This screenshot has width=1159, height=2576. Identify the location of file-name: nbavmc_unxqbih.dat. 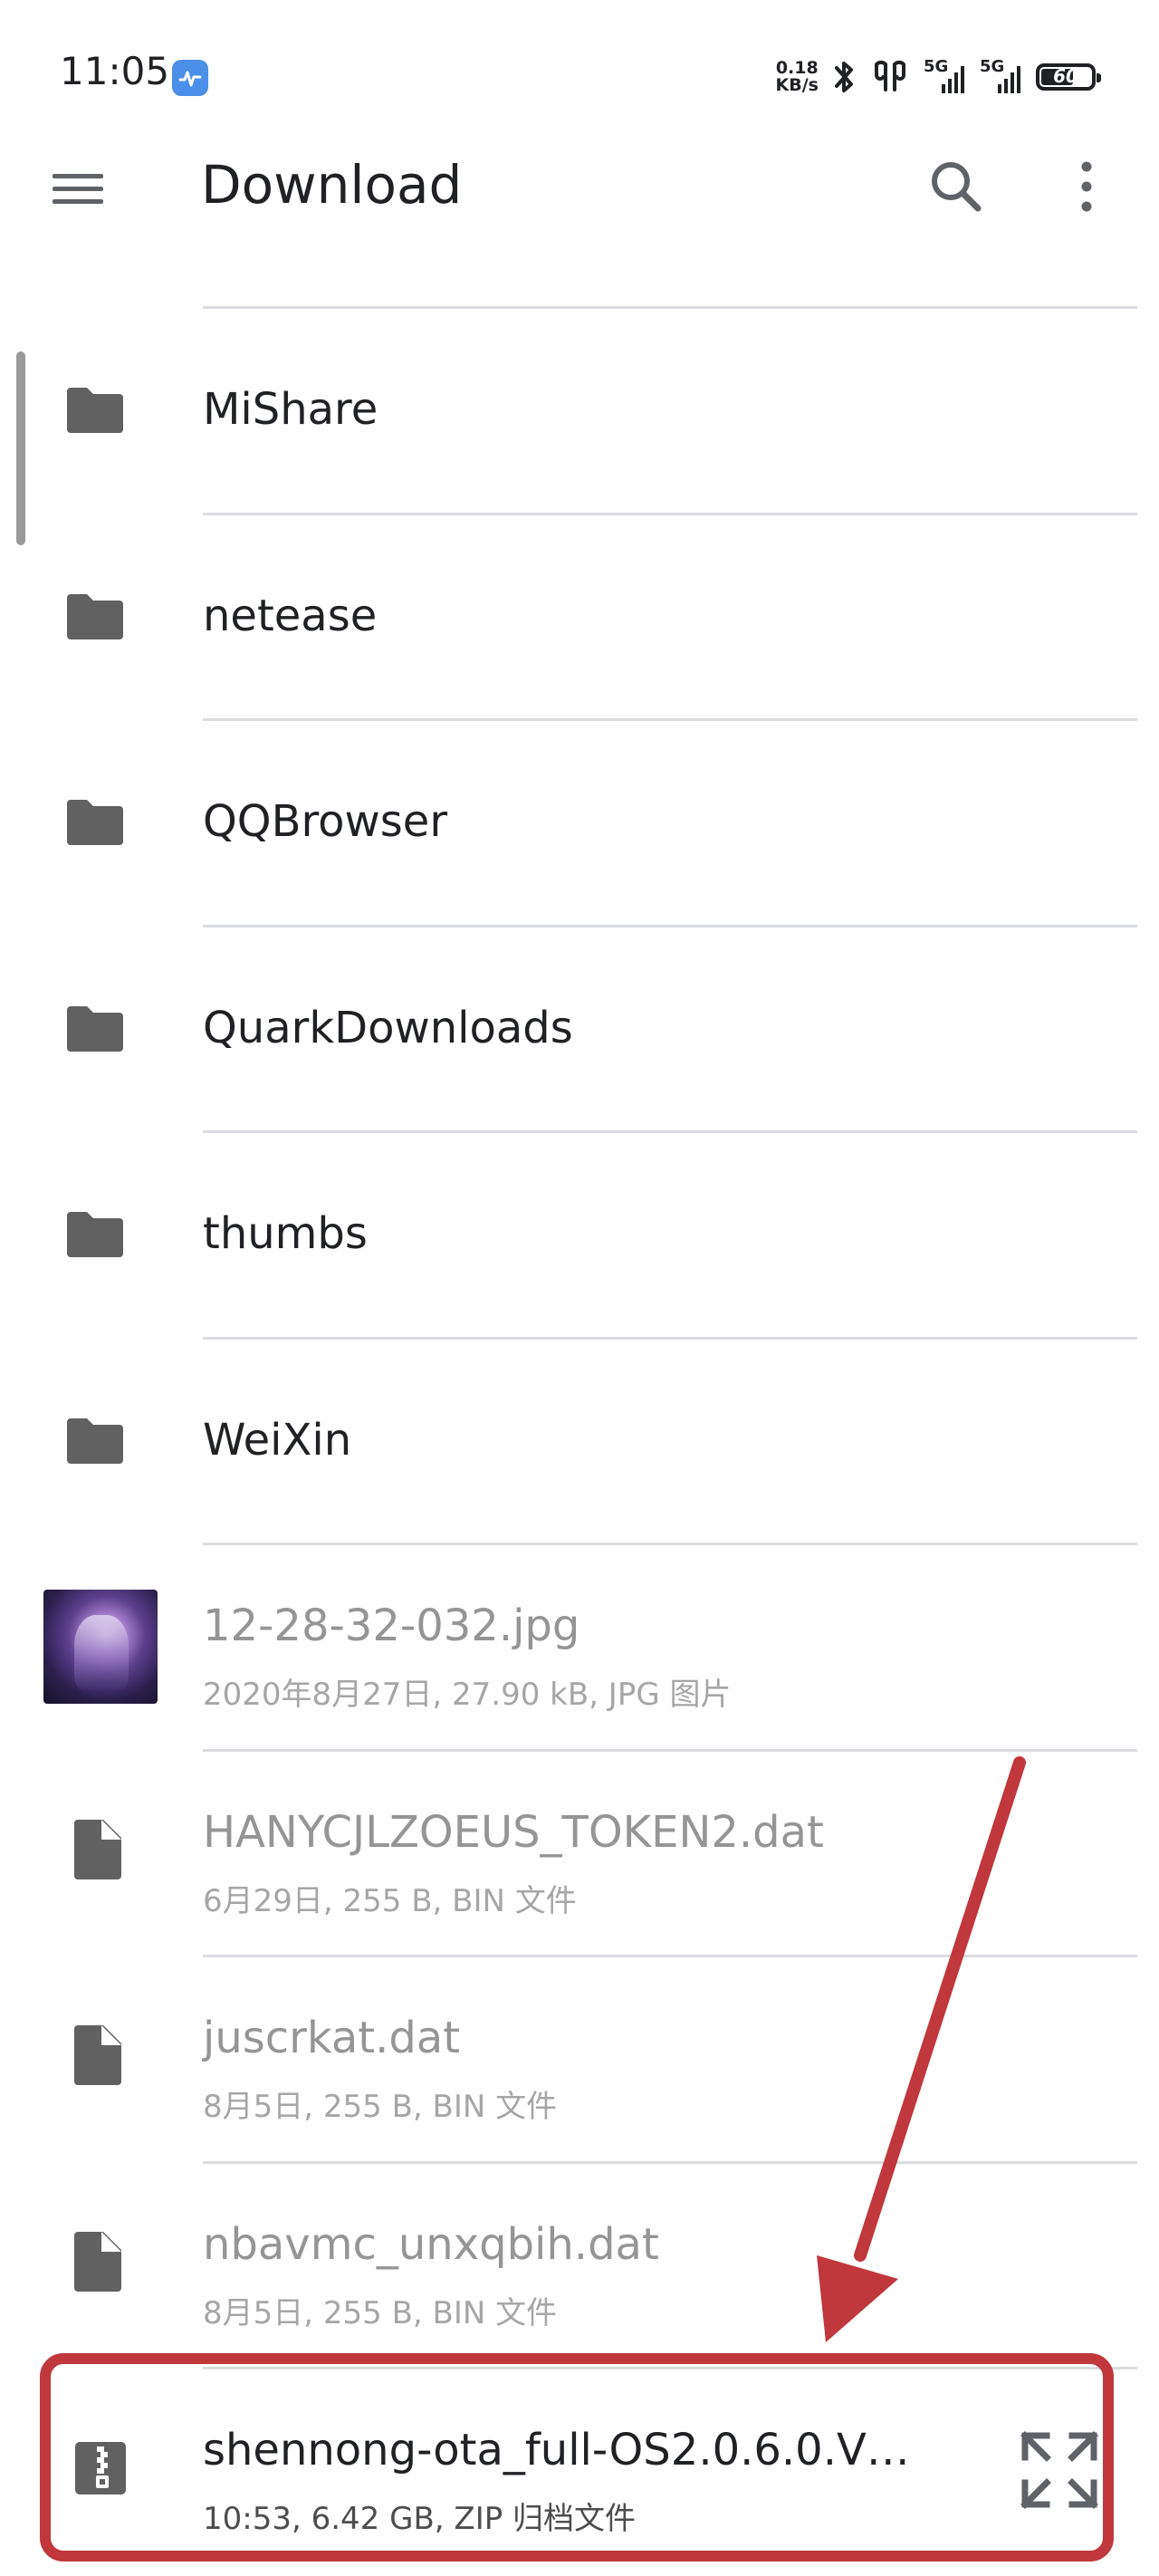
(431, 2244).